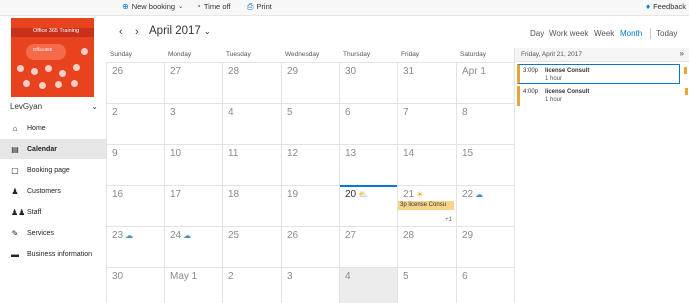  I want to click on day-cell: 12, so click(310, 164).